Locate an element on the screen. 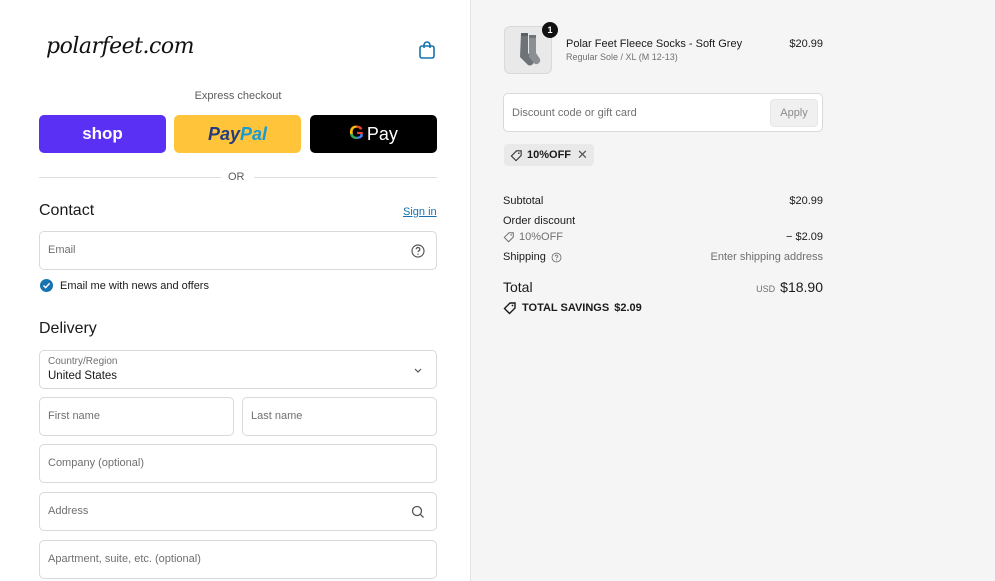 This screenshot has height=581, width=995. total-value-group: USD $18.90 is located at coordinates (761, 288).